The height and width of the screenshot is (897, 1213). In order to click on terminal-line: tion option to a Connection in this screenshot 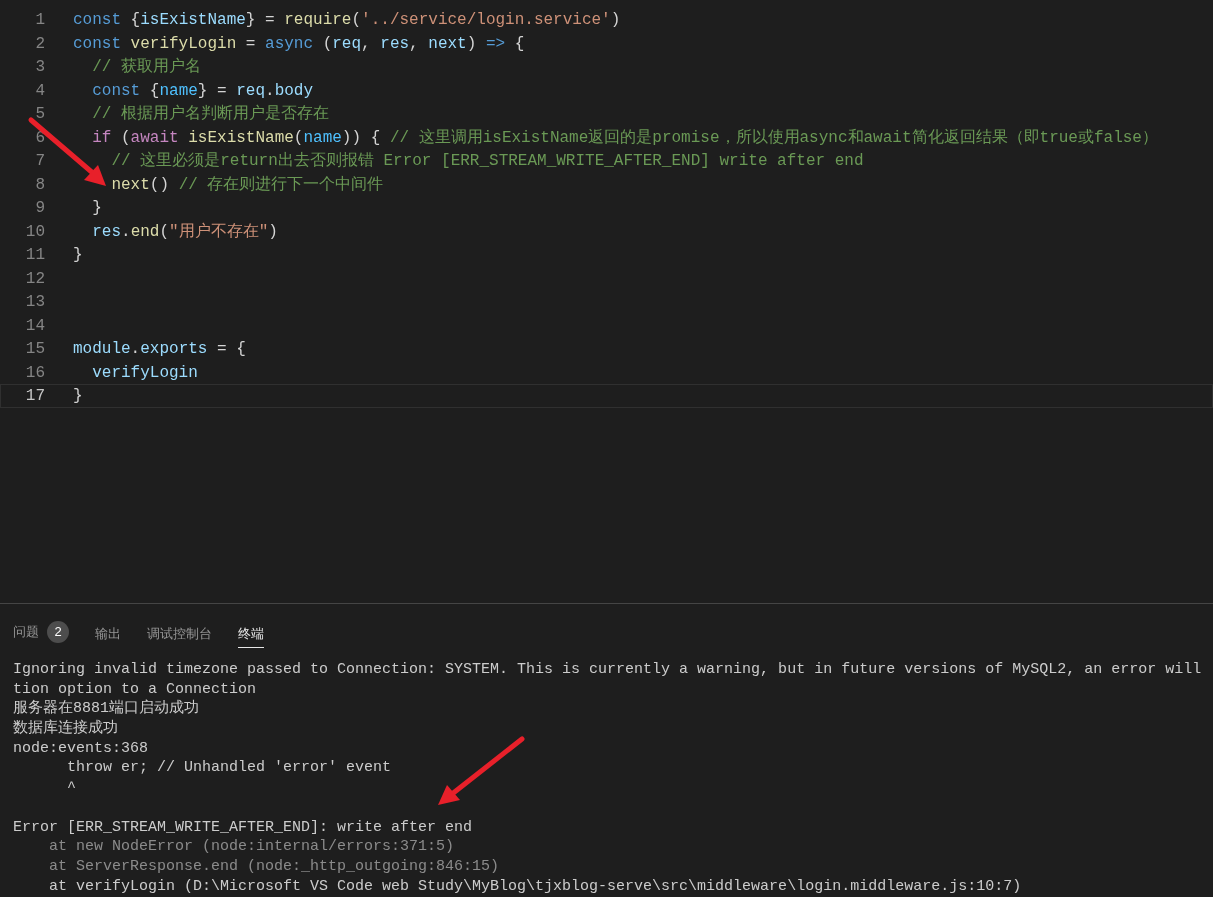, I will do `click(135, 689)`.